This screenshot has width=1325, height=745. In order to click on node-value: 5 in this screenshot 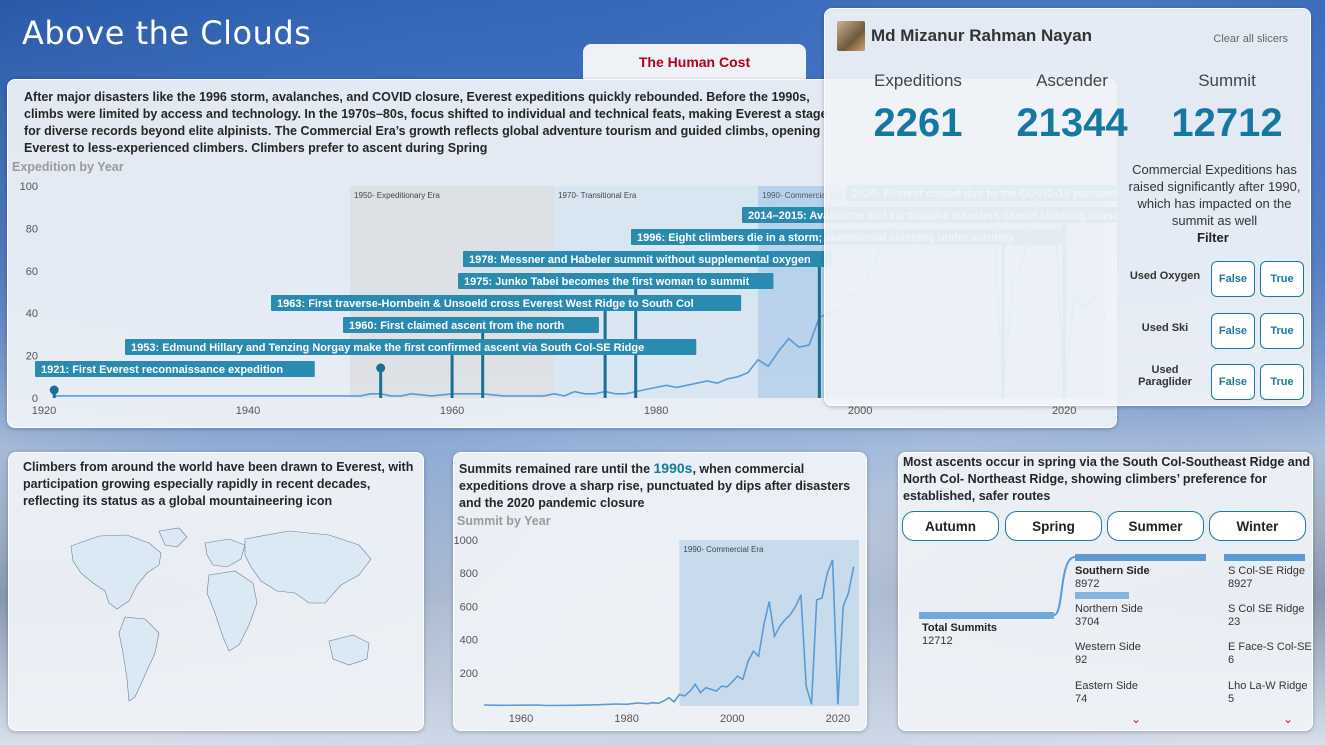, I will do `click(1231, 699)`.